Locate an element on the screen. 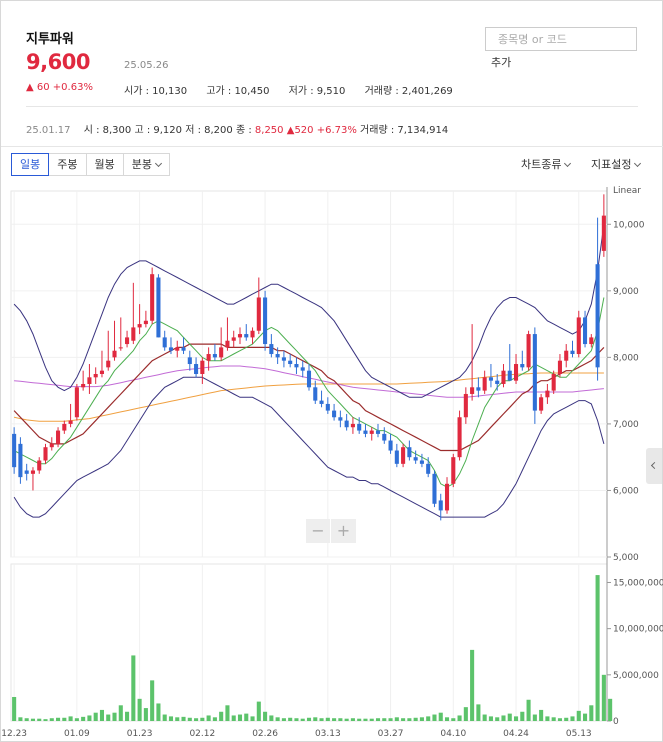 The width and height of the screenshot is (663, 742). volume-tick-label: 15,000,000 is located at coordinates (638, 583).